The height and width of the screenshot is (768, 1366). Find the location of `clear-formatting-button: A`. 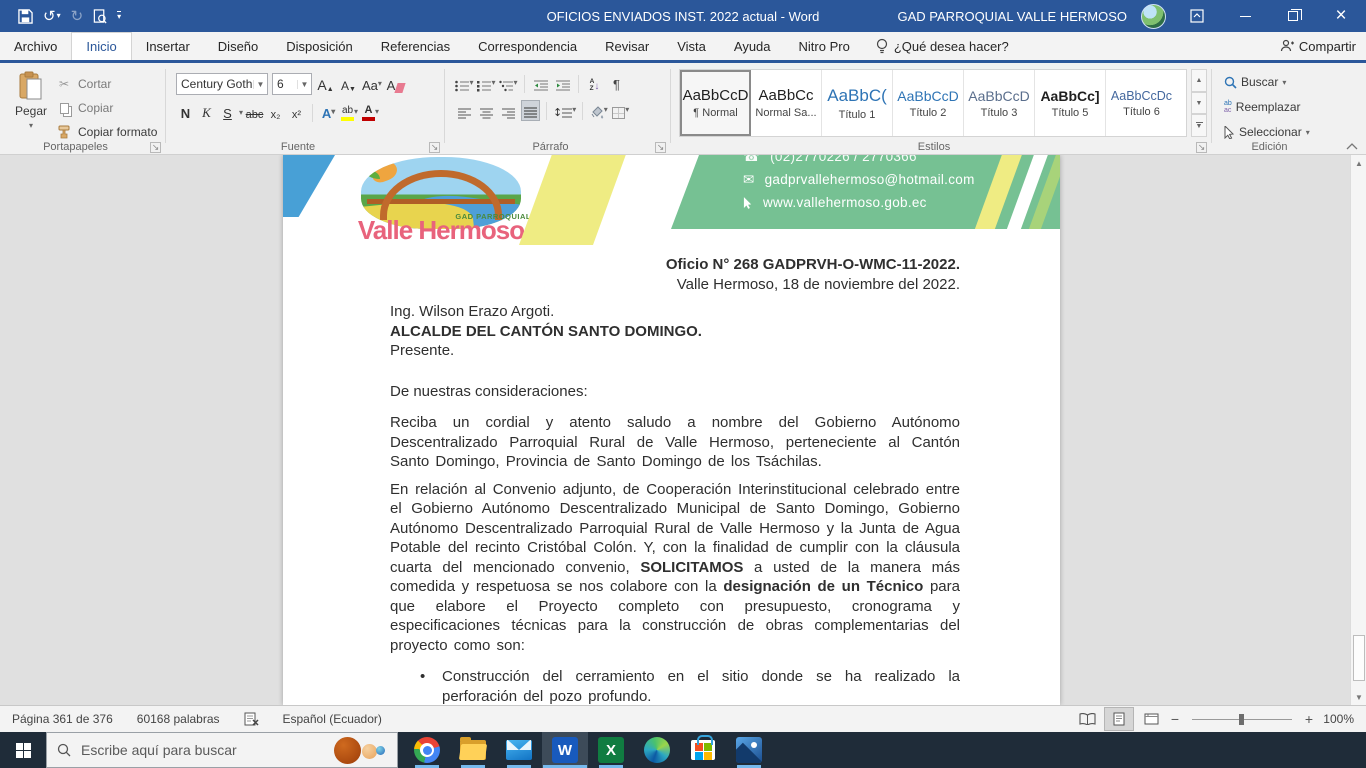

clear-formatting-button: A is located at coordinates (396, 84).